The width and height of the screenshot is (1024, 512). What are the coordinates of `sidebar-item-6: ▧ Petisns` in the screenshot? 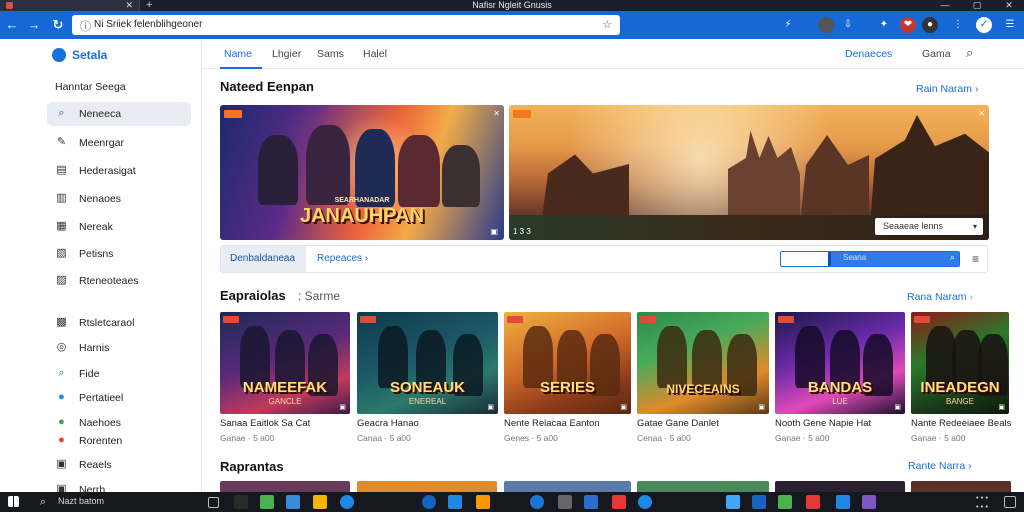 It's located at (119, 254).